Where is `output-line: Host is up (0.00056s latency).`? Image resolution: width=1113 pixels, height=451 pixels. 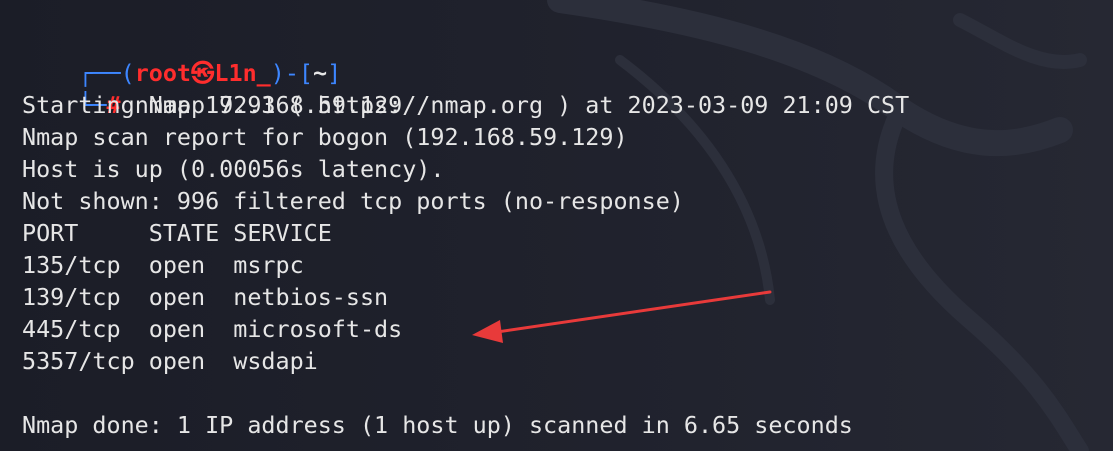 output-line: Host is up (0.00056s latency). is located at coordinates (233, 169).